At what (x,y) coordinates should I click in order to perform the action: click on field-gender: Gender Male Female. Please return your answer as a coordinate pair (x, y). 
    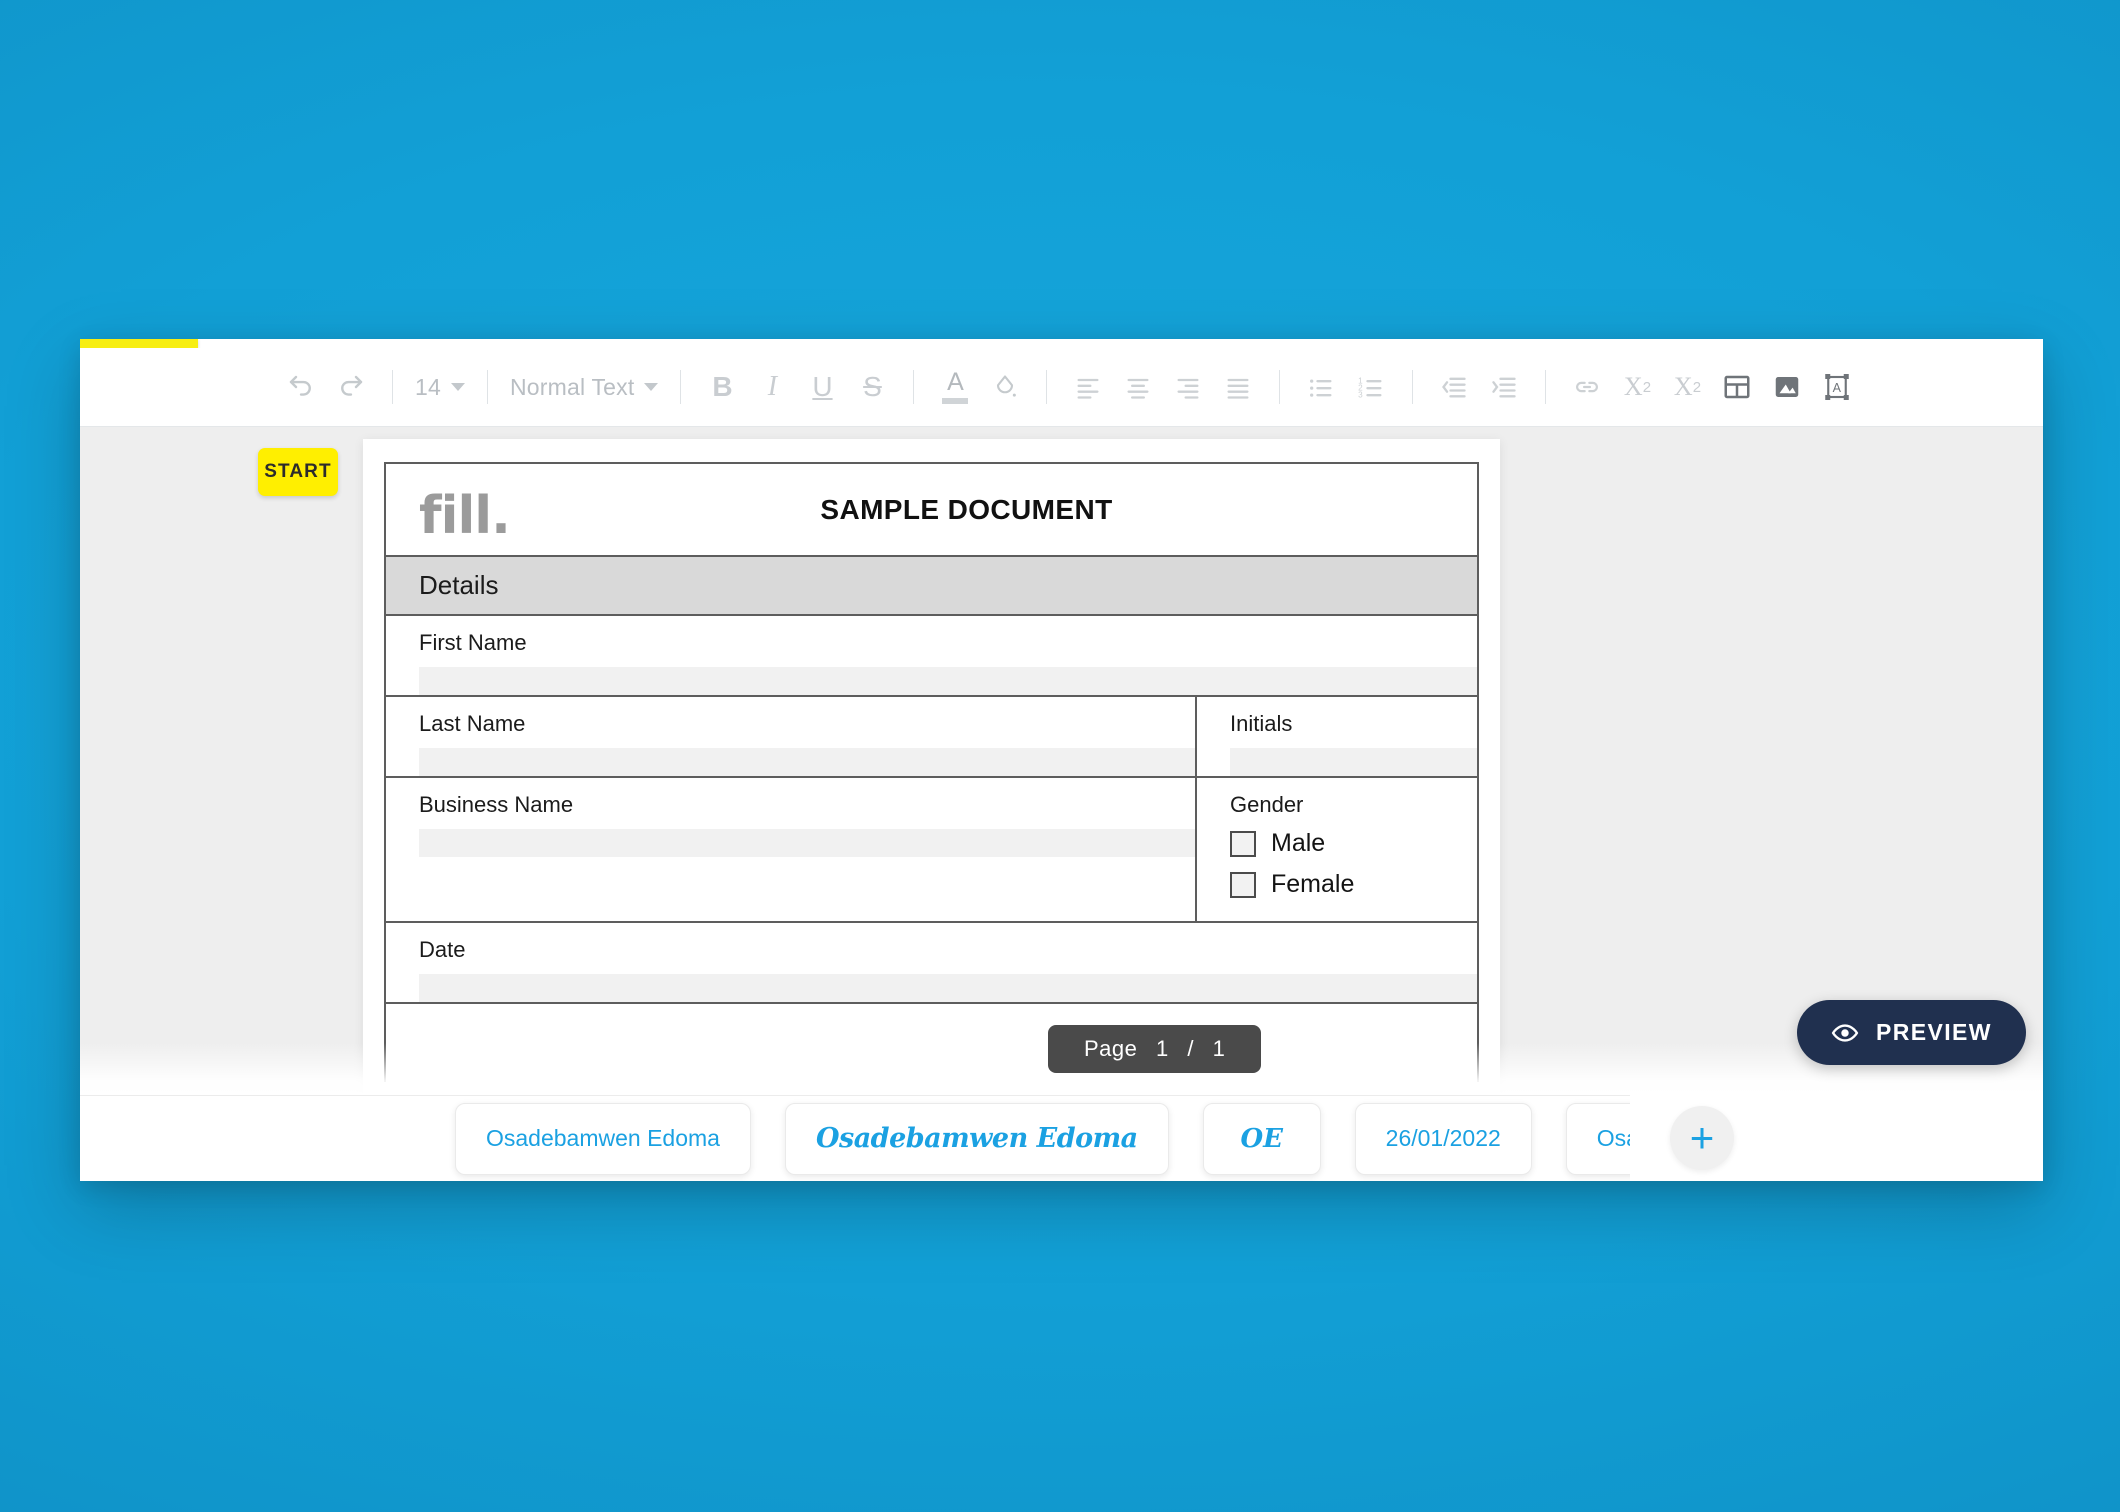
    Looking at the image, I should click on (1336, 849).